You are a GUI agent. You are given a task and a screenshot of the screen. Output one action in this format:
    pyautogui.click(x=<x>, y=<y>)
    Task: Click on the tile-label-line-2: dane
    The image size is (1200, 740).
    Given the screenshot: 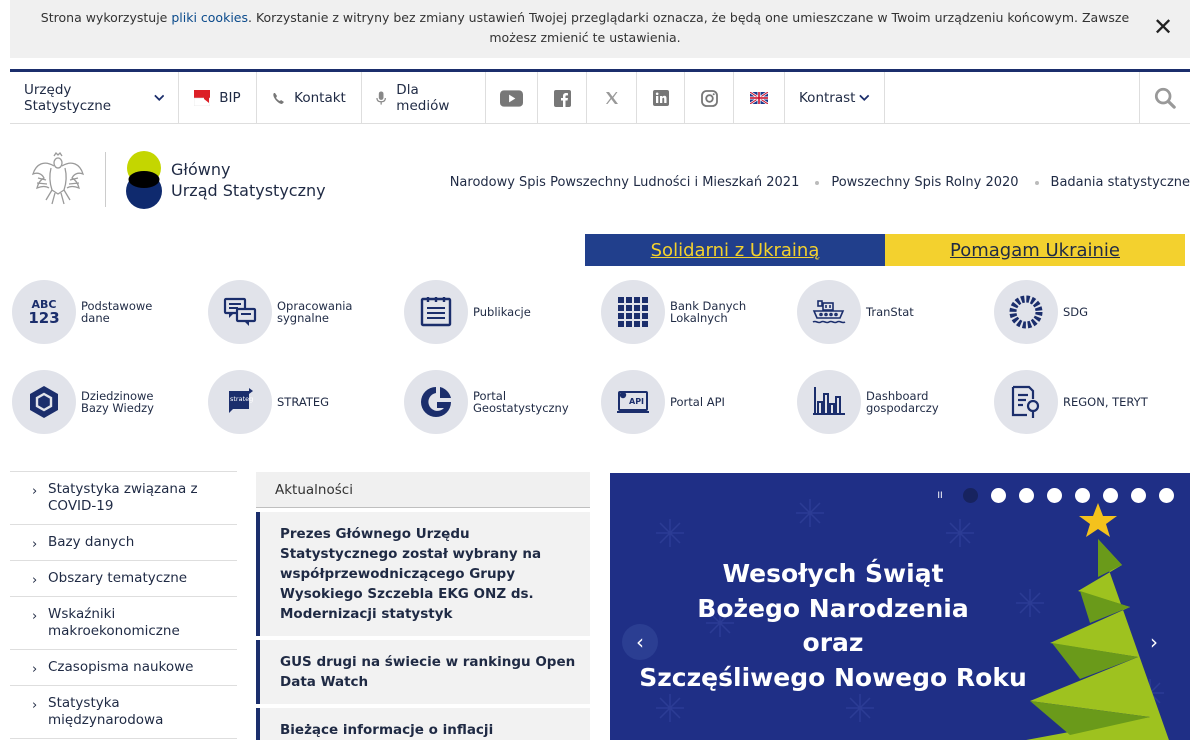 What is the action you would take?
    pyautogui.click(x=95, y=318)
    